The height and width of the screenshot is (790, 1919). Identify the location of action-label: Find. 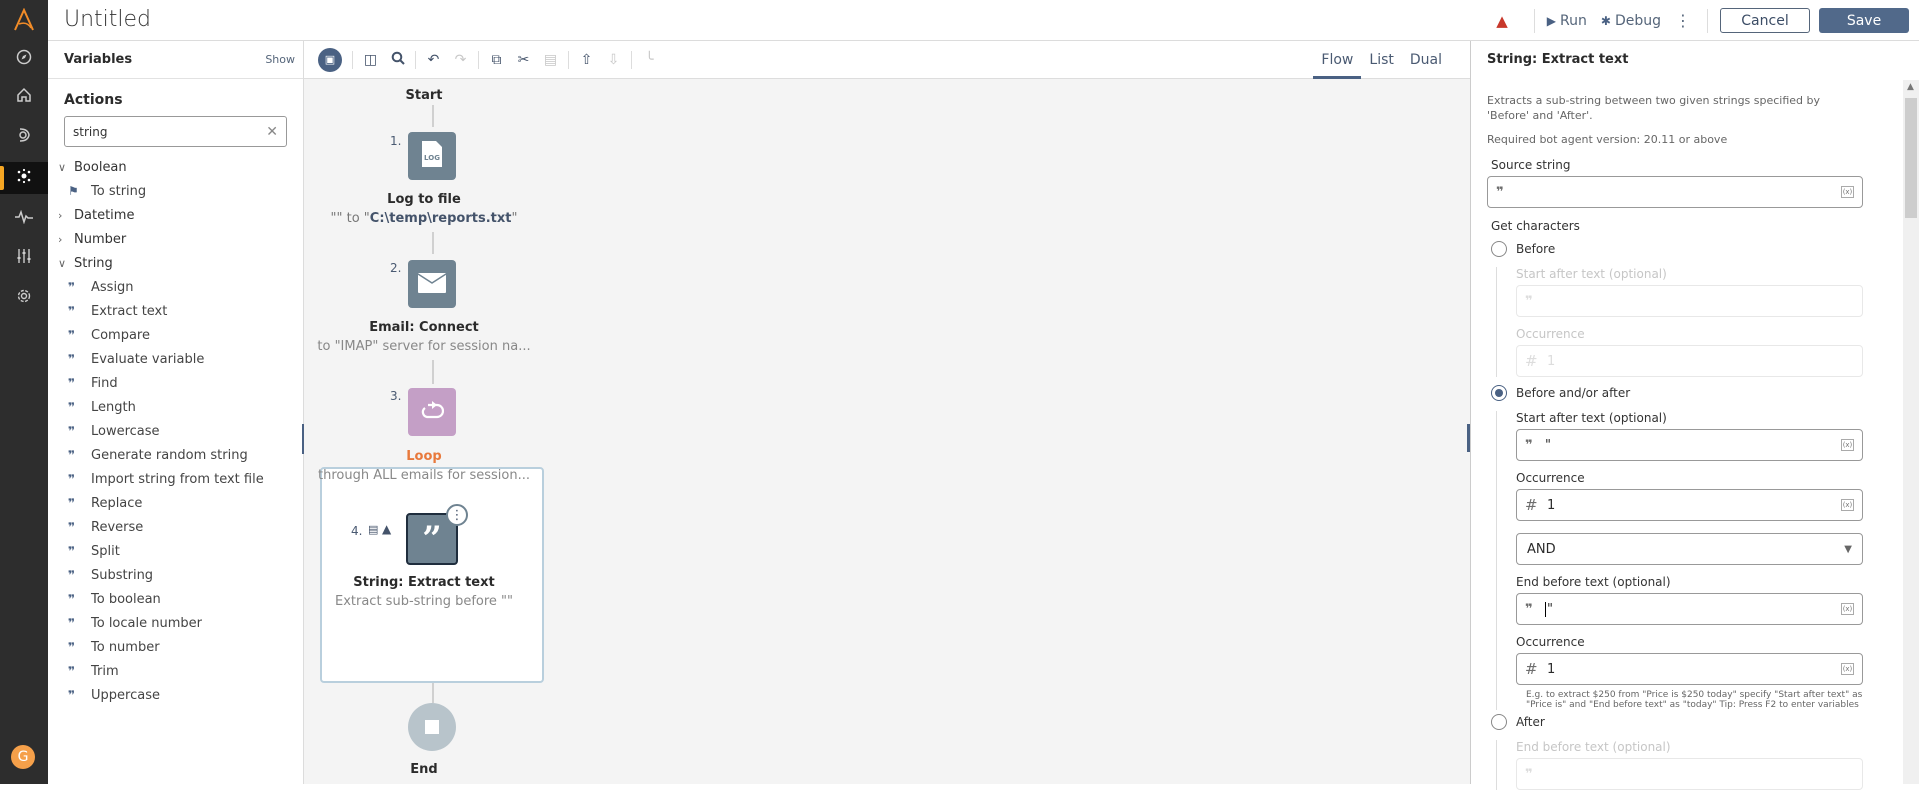
(104, 383).